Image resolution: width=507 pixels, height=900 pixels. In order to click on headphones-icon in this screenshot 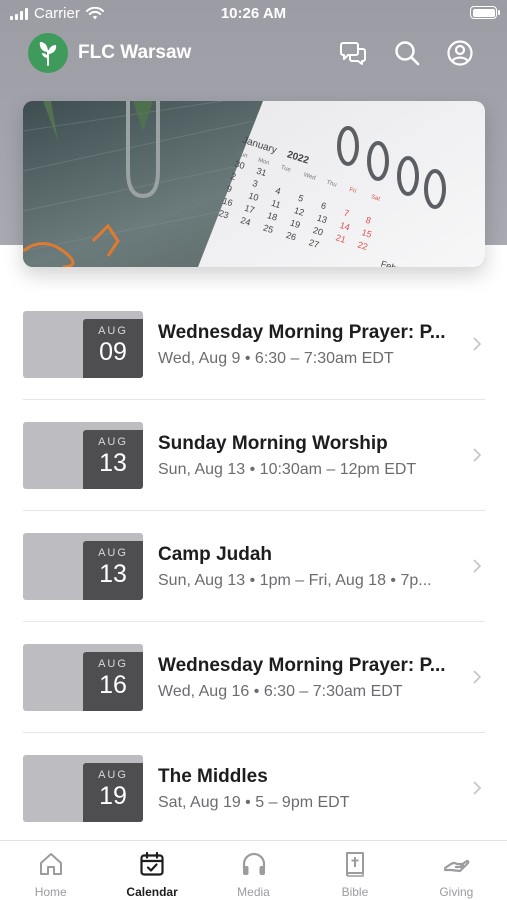, I will do `click(253, 863)`.